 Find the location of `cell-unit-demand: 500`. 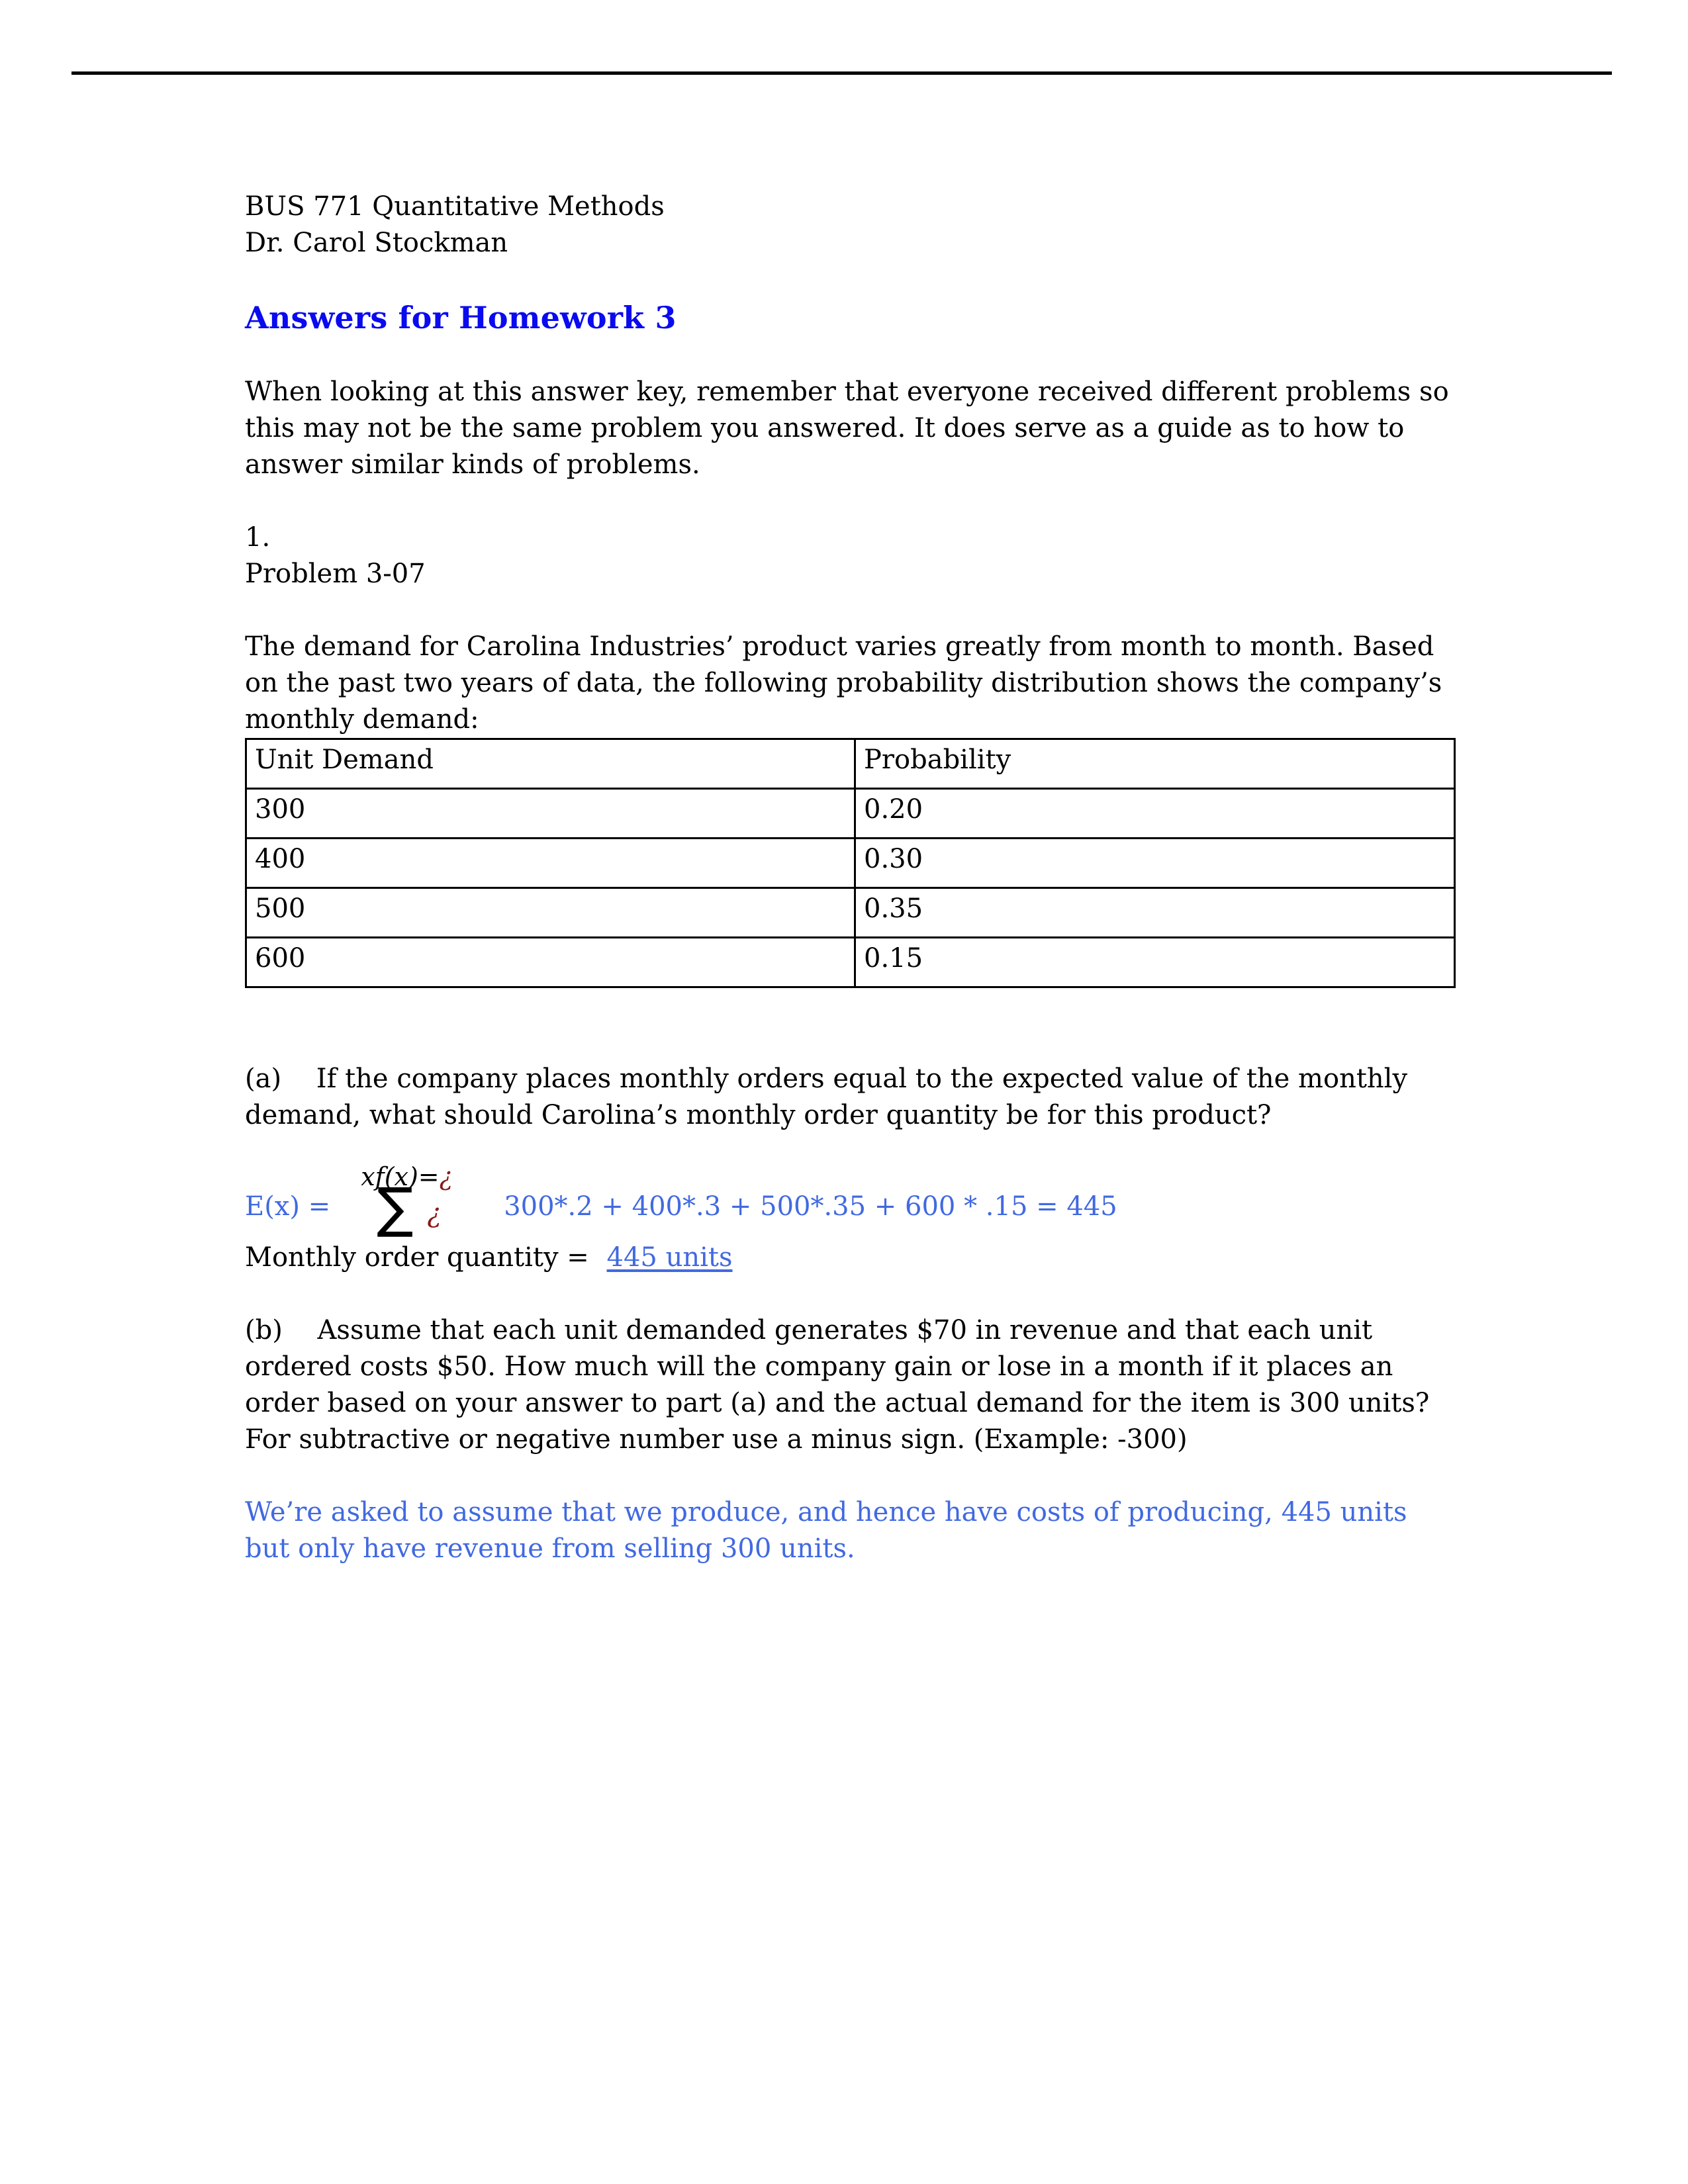

cell-unit-demand: 500 is located at coordinates (550, 913).